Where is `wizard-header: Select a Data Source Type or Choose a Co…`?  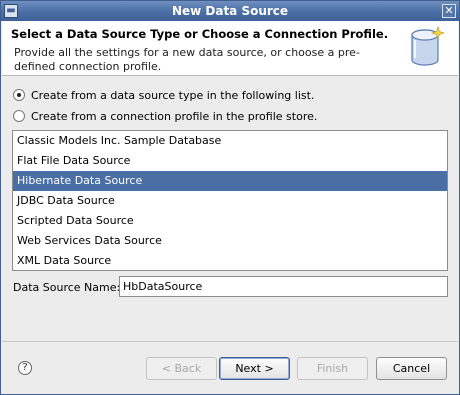 wizard-header: Select a Data Source Type or Choose a Co… is located at coordinates (230, 48).